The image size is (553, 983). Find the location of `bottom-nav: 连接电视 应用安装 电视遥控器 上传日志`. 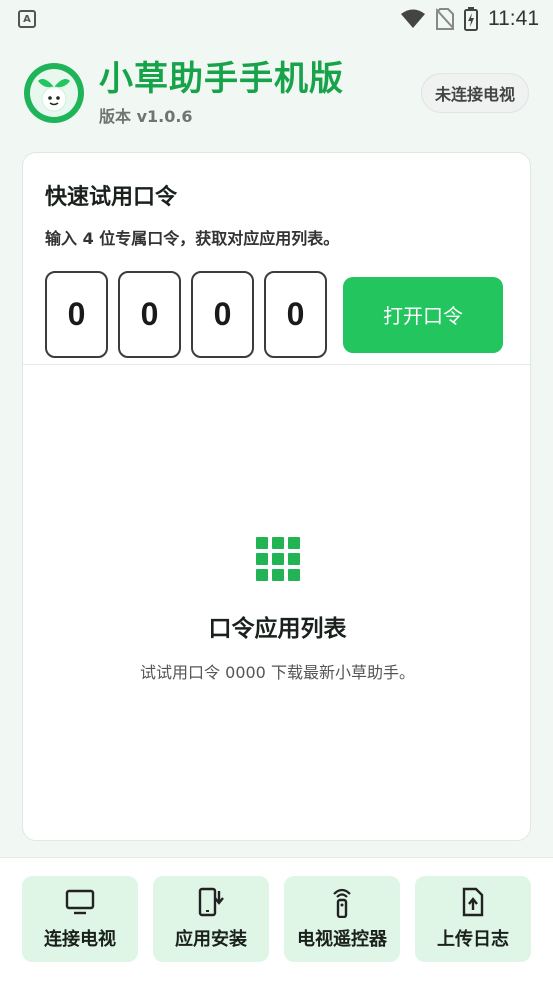

bottom-nav: 连接电视 应用安装 电视遥控器 上传日志 is located at coordinates (276, 920).